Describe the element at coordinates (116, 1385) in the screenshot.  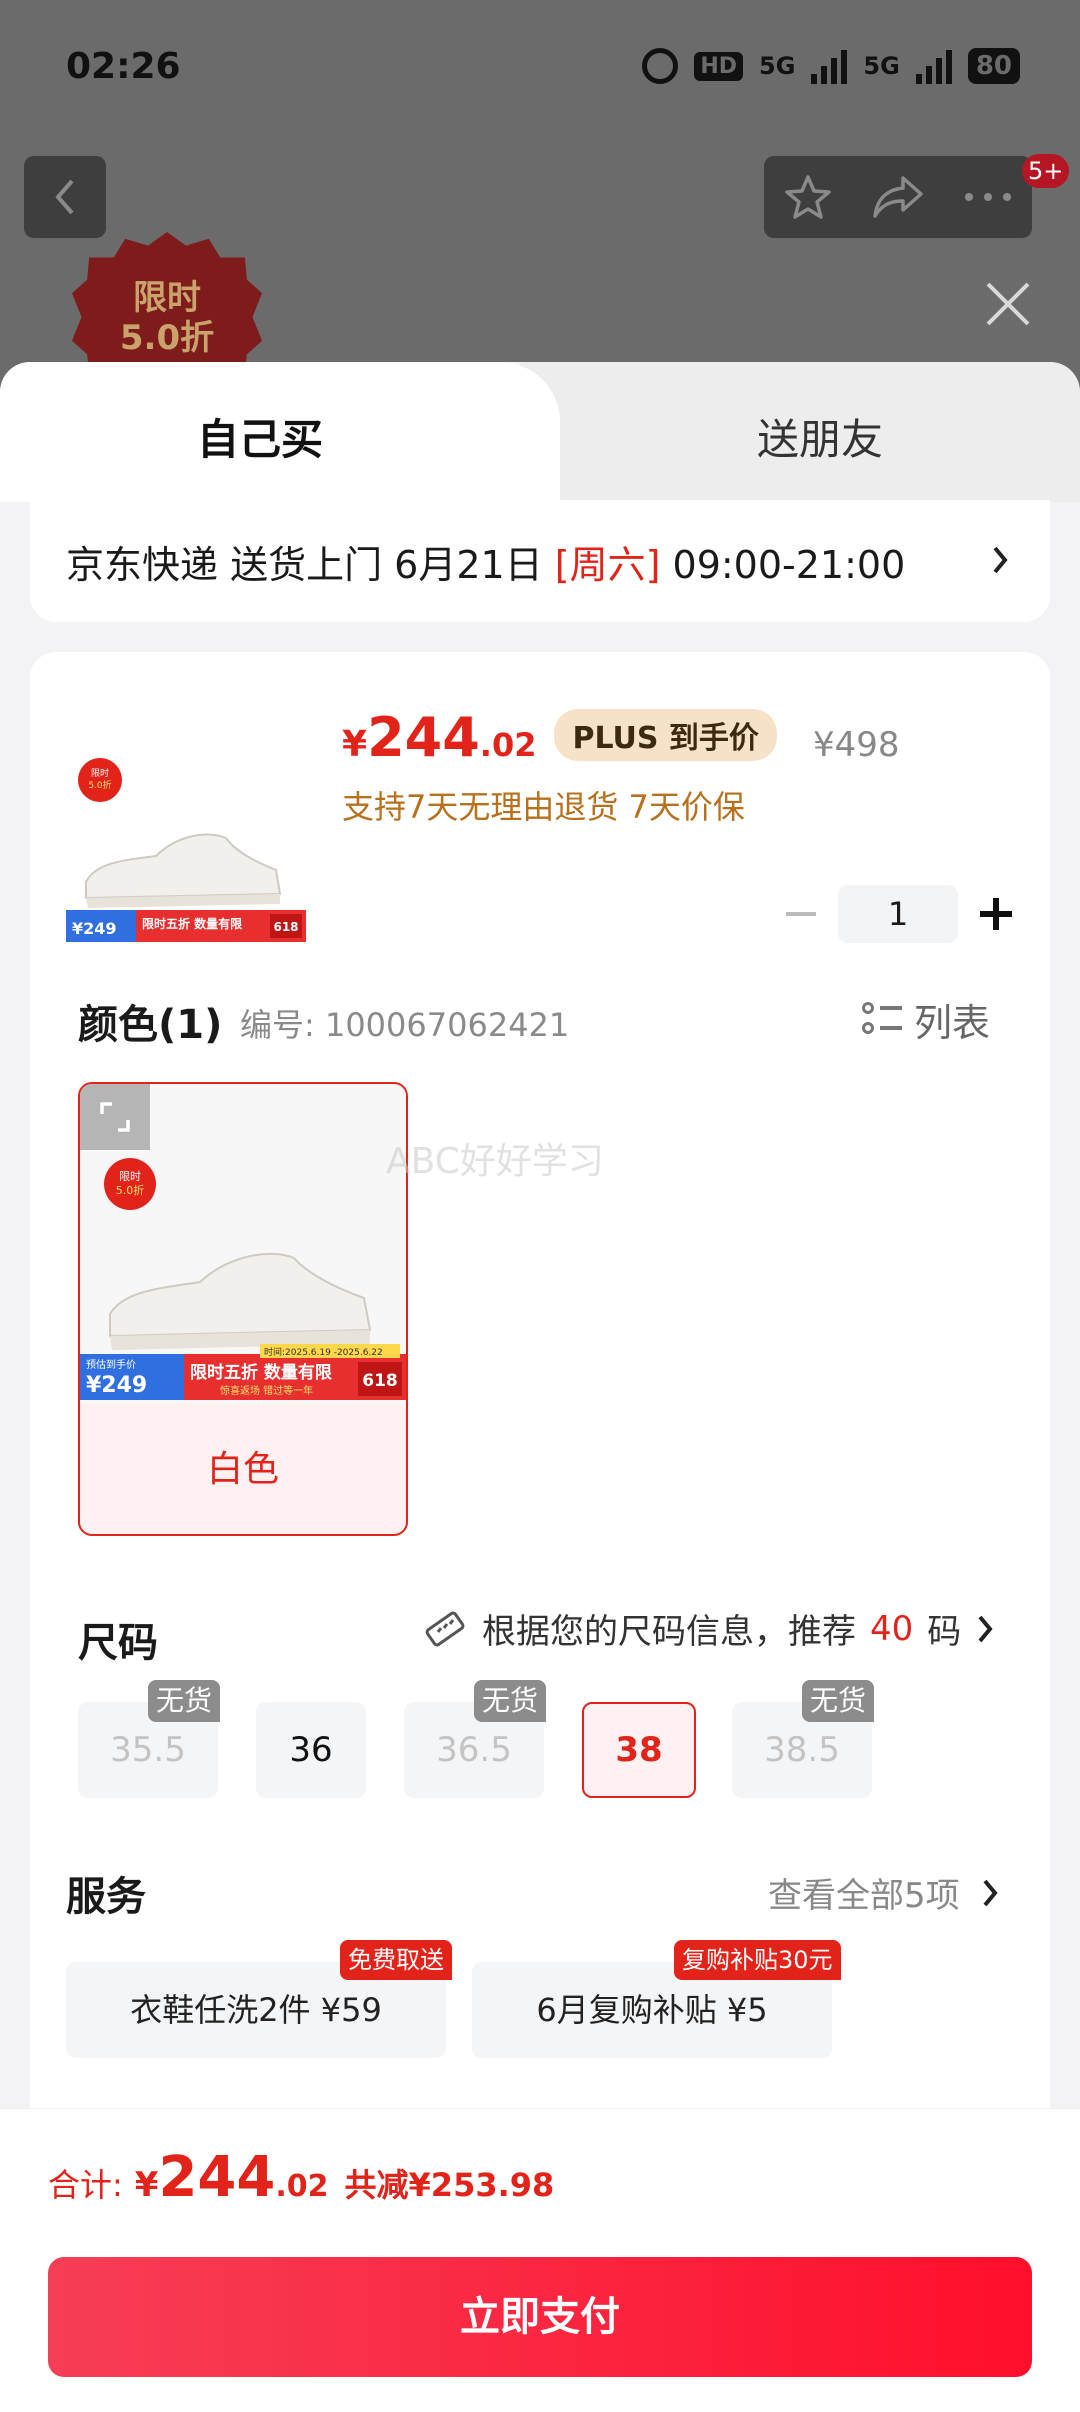
I see `color-banner-price: ¥249` at that location.